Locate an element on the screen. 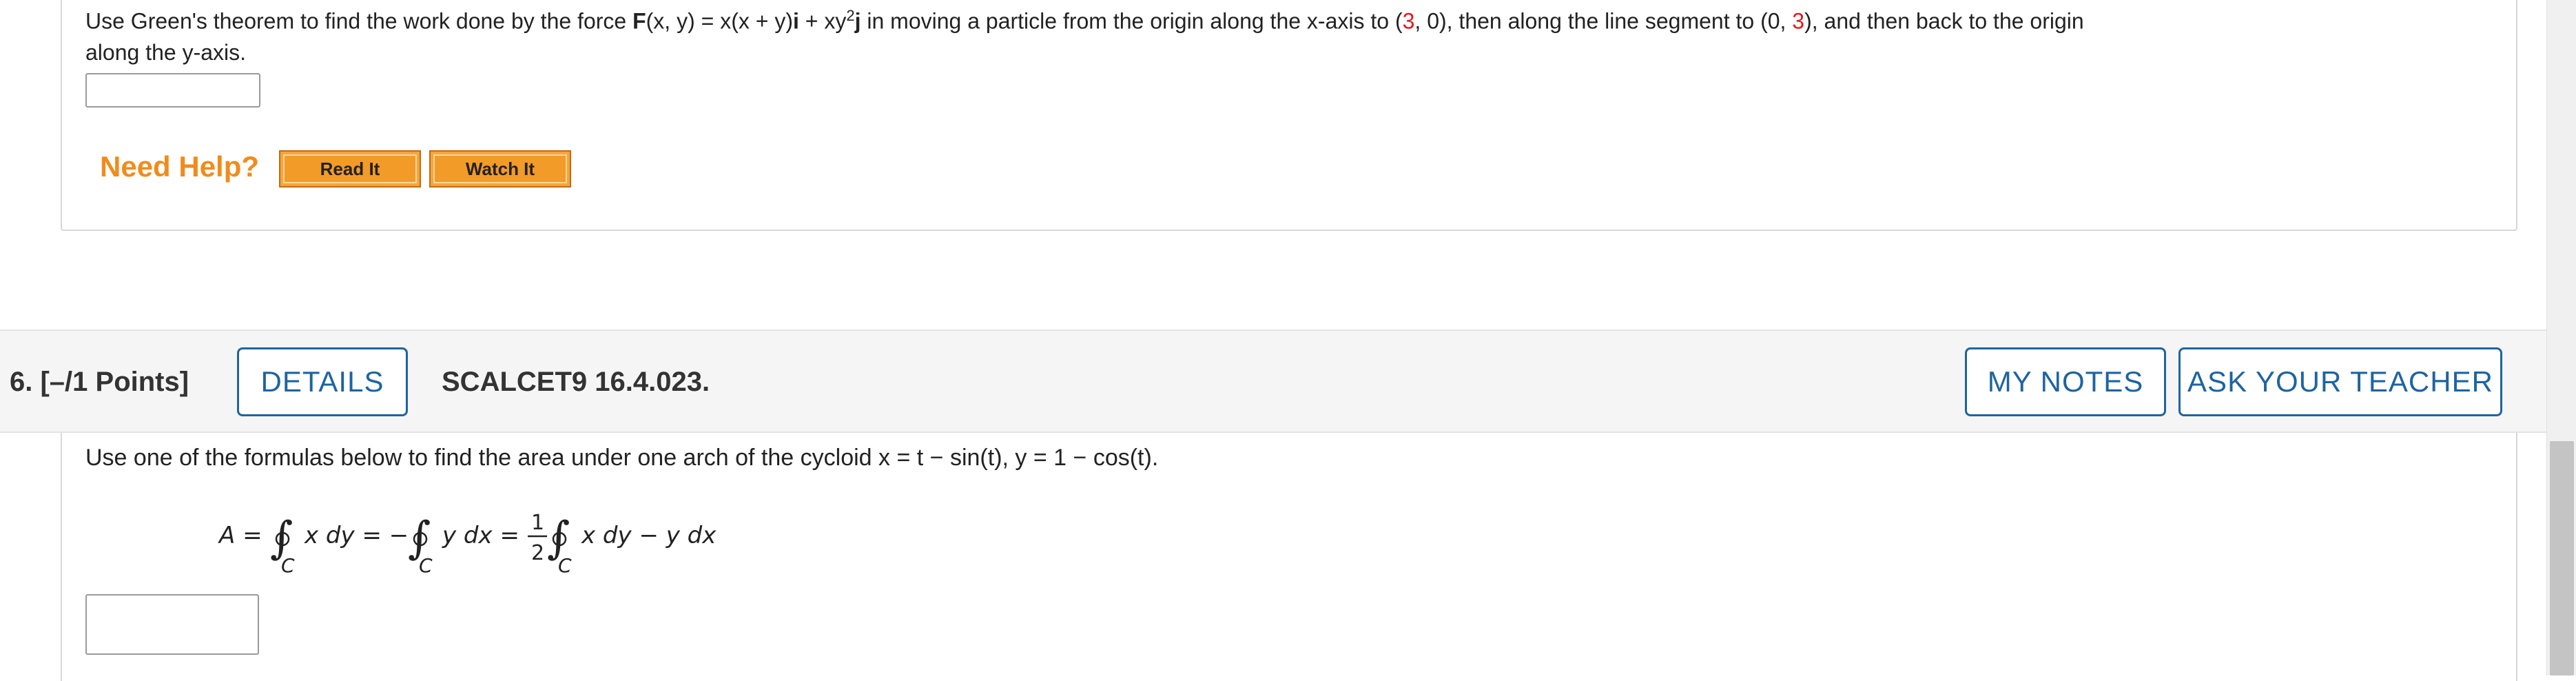 The image size is (2576, 681). contour-integral-1: ∫ C is located at coordinates (282, 545).